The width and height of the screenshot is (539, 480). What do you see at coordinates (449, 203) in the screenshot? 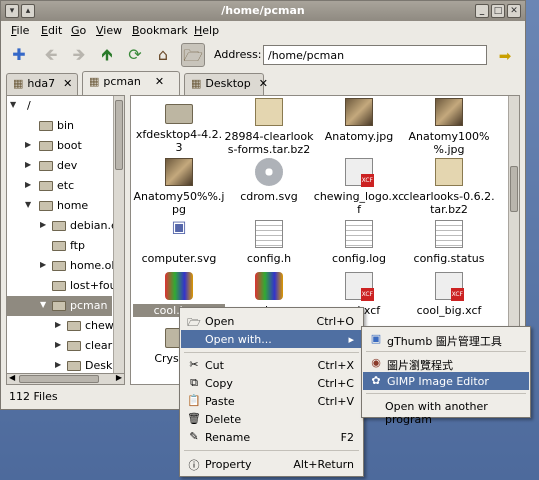
I see `file-name: clearlooks-0.6.2.tar.bz2` at bounding box center [449, 203].